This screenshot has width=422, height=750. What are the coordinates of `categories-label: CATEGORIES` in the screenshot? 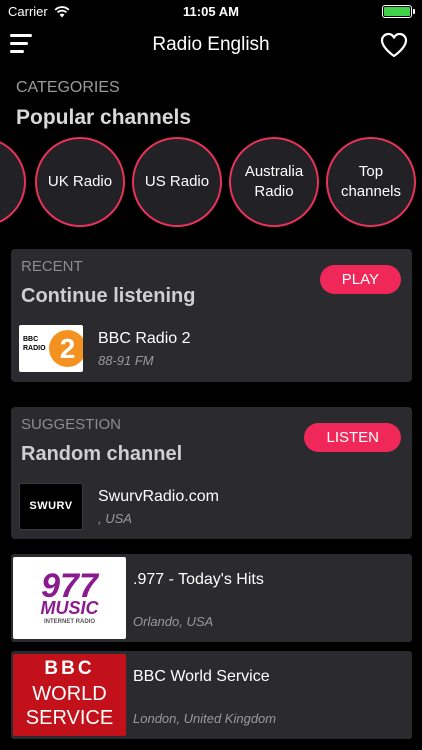 It's located at (68, 87).